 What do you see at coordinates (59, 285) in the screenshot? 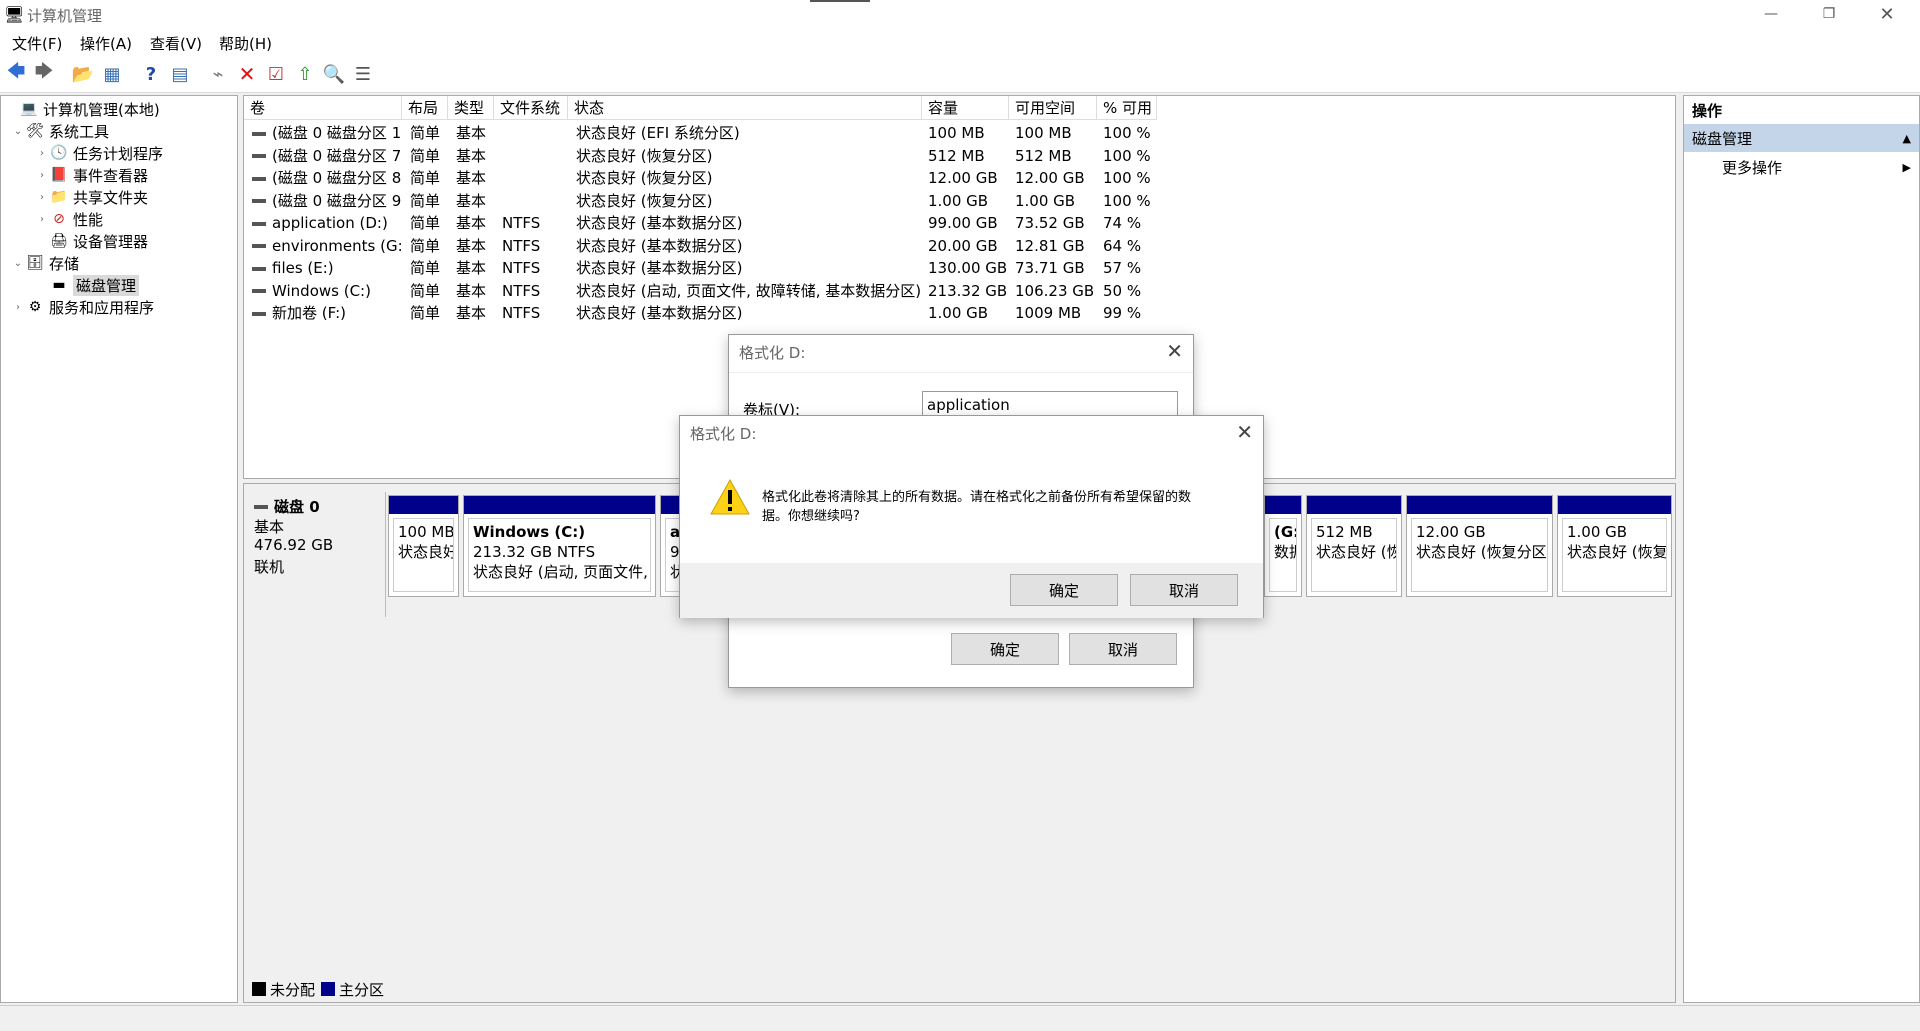
I see `disk-mgmt-icon: ▬` at bounding box center [59, 285].